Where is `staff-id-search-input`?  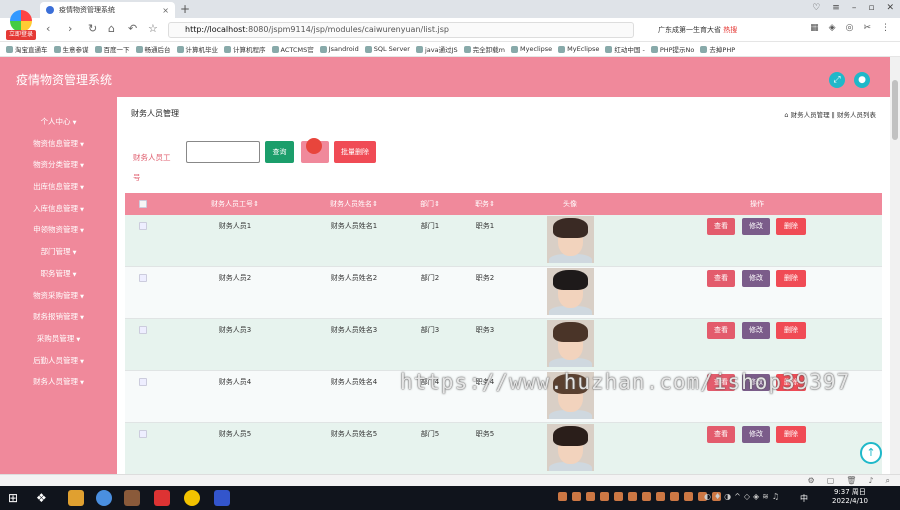 staff-id-search-input is located at coordinates (223, 152).